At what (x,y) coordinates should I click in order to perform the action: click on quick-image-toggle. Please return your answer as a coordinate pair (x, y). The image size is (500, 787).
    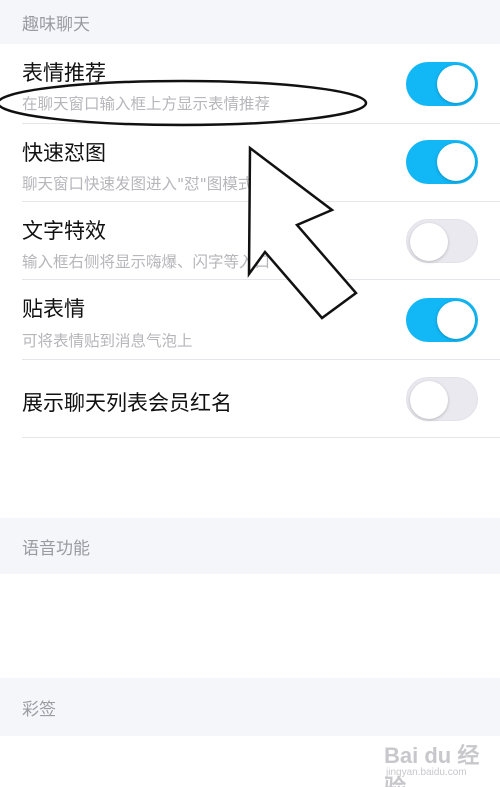
    Looking at the image, I should click on (442, 162).